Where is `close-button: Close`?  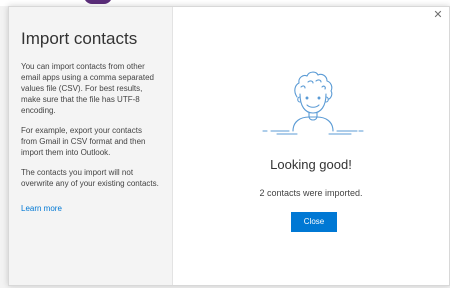 close-button: Close is located at coordinates (314, 222).